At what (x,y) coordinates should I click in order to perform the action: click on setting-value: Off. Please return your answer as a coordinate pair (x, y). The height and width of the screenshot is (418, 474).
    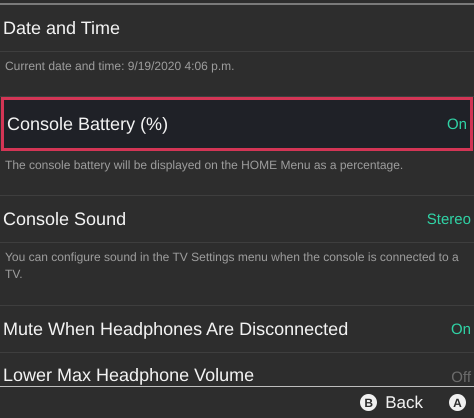
    Looking at the image, I should click on (461, 377).